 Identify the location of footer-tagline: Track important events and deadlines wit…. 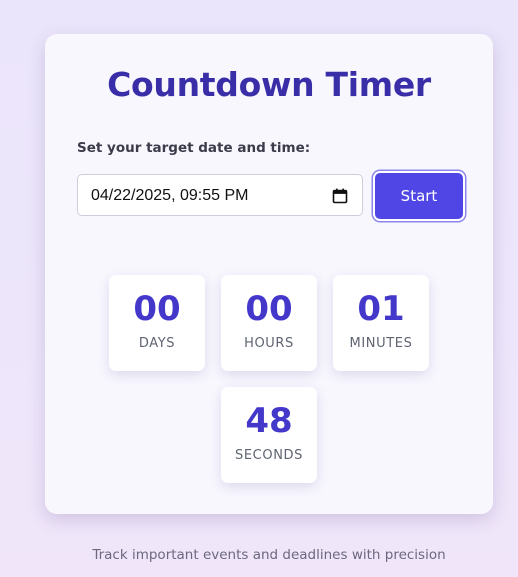
(269, 555).